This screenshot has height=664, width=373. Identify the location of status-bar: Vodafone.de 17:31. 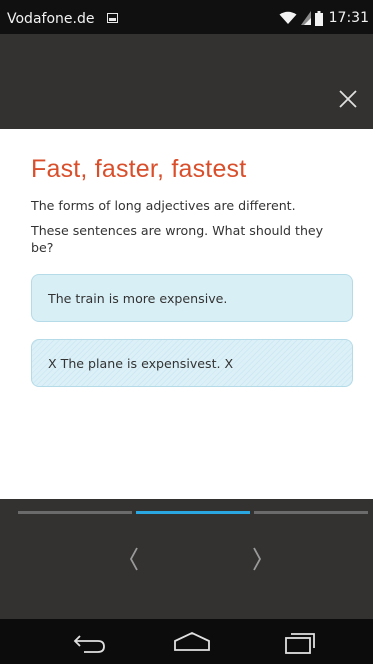
(186, 17).